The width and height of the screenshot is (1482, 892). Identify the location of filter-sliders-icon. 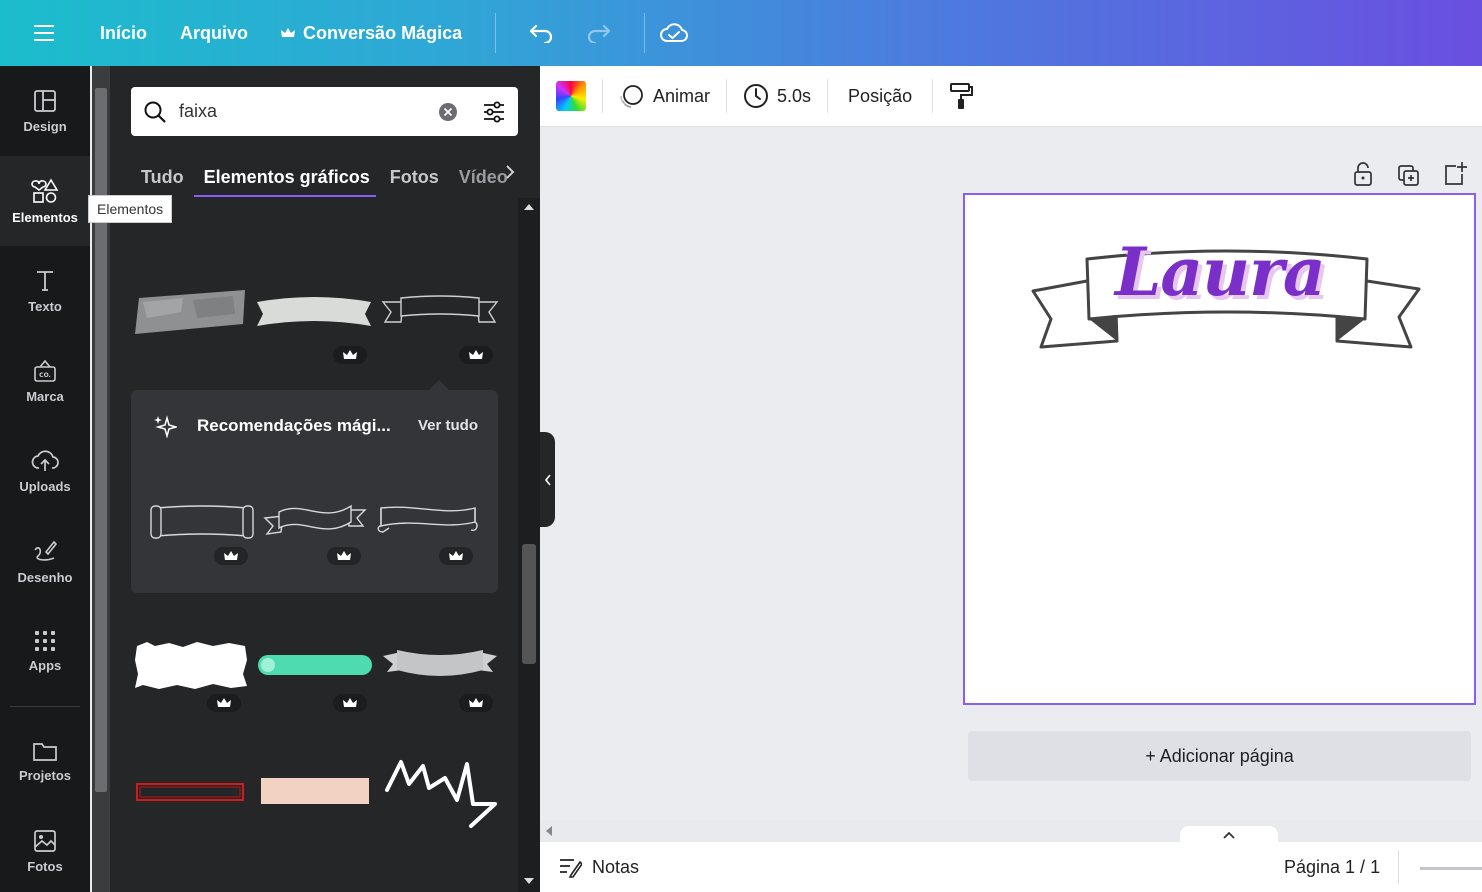
(494, 112).